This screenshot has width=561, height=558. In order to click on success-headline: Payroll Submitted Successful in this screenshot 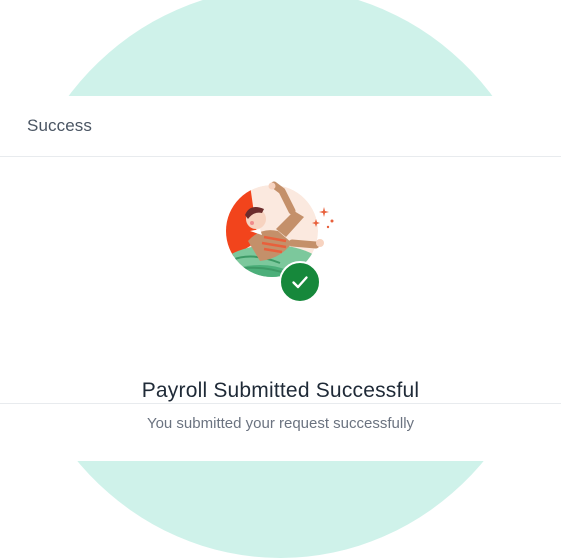, I will do `click(280, 390)`.